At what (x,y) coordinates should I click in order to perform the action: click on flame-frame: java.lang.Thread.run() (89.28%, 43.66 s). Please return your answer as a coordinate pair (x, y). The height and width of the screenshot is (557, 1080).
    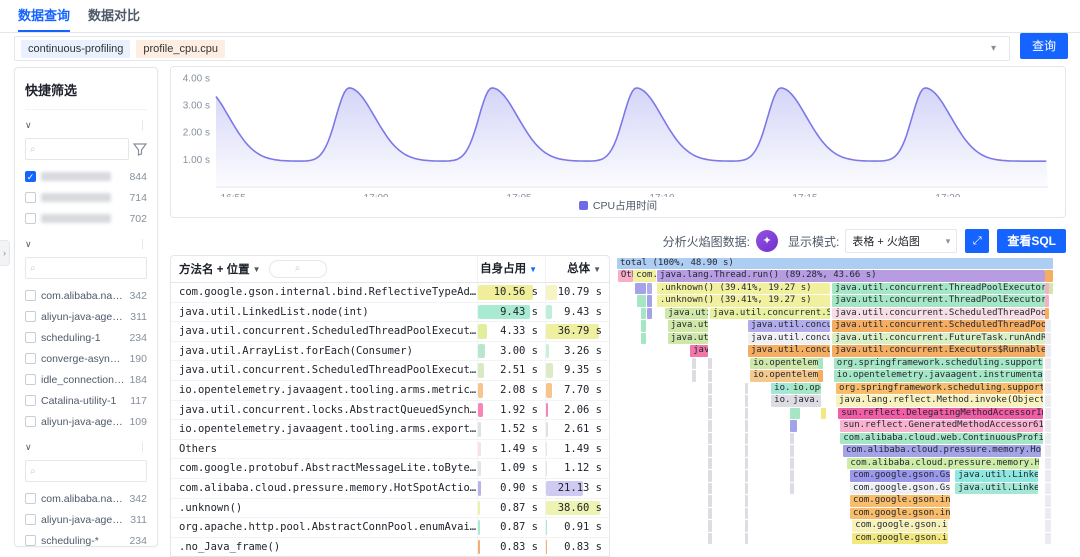
    Looking at the image, I should click on (850, 276).